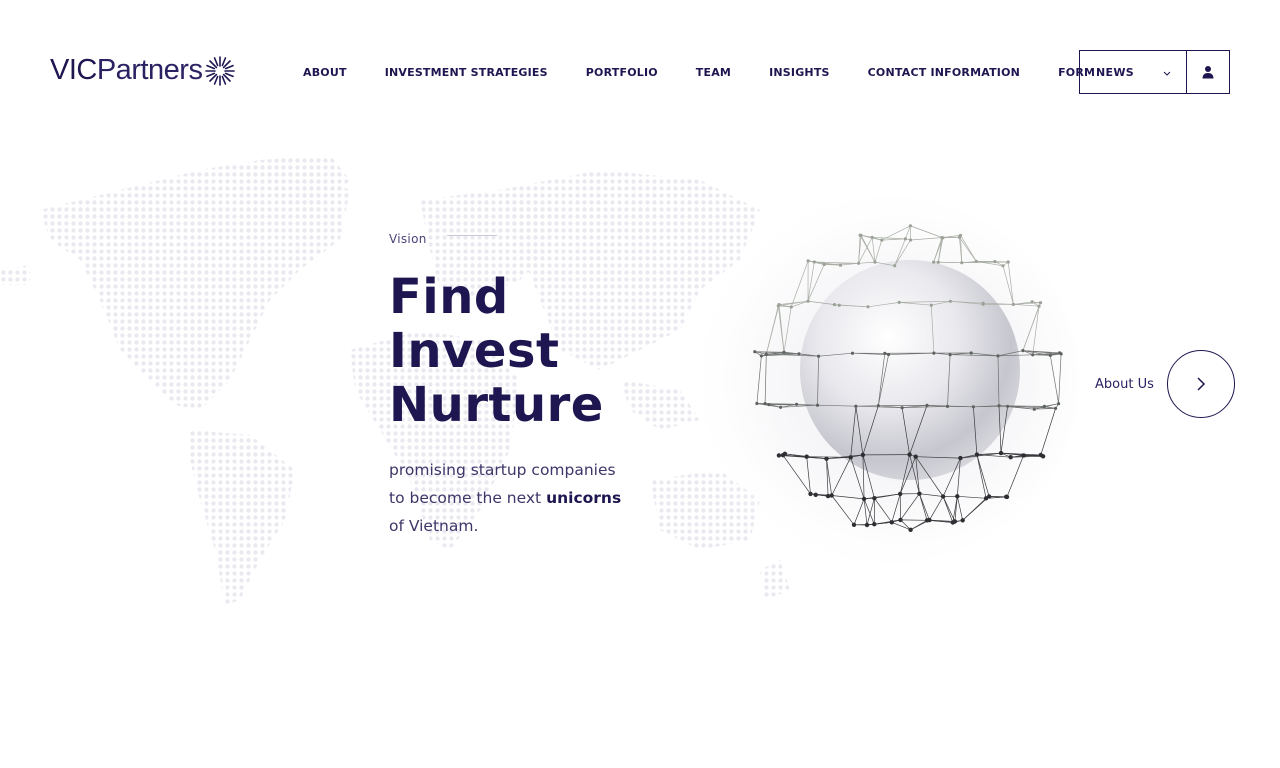 Image resolution: width=1280 pixels, height=768 pixels. What do you see at coordinates (149, 69) in the screenshot?
I see `logo-partners-text: Partners` at bounding box center [149, 69].